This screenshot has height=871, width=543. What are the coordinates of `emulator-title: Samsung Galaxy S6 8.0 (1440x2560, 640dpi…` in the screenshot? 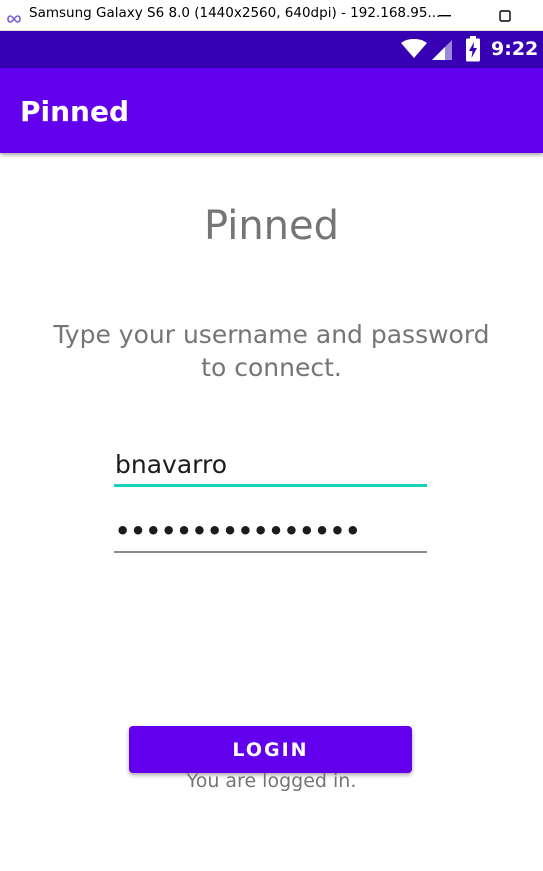 It's located at (235, 13).